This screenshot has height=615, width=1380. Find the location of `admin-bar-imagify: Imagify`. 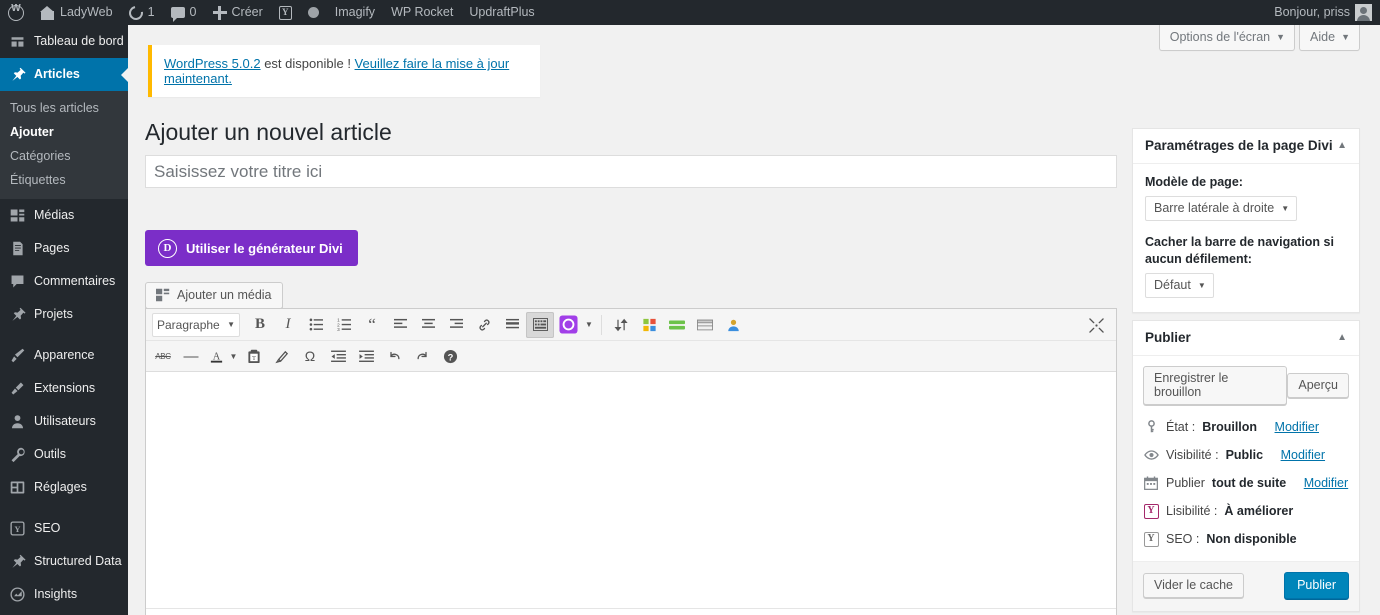

admin-bar-imagify: Imagify is located at coordinates (355, 12).